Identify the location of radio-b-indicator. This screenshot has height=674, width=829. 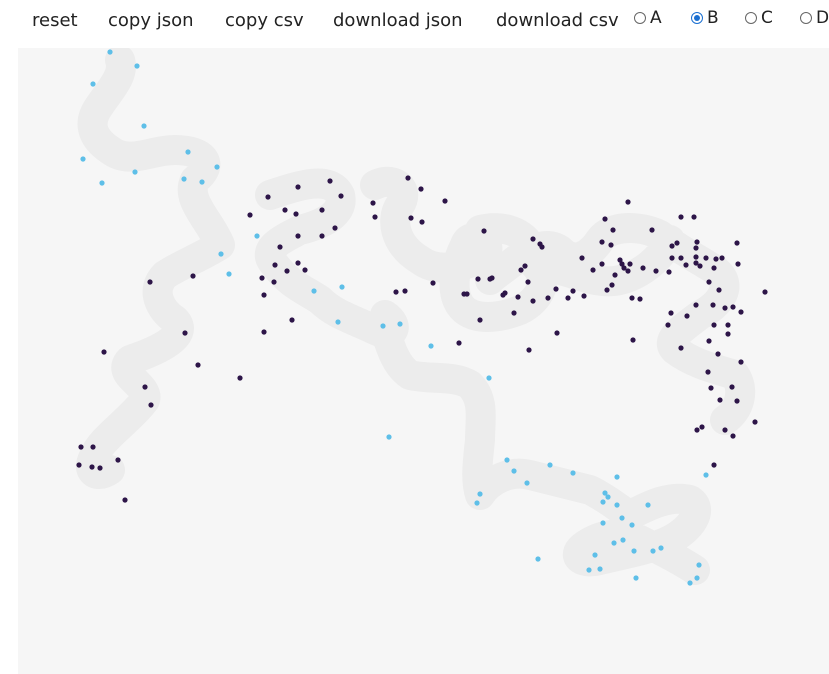
(697, 18).